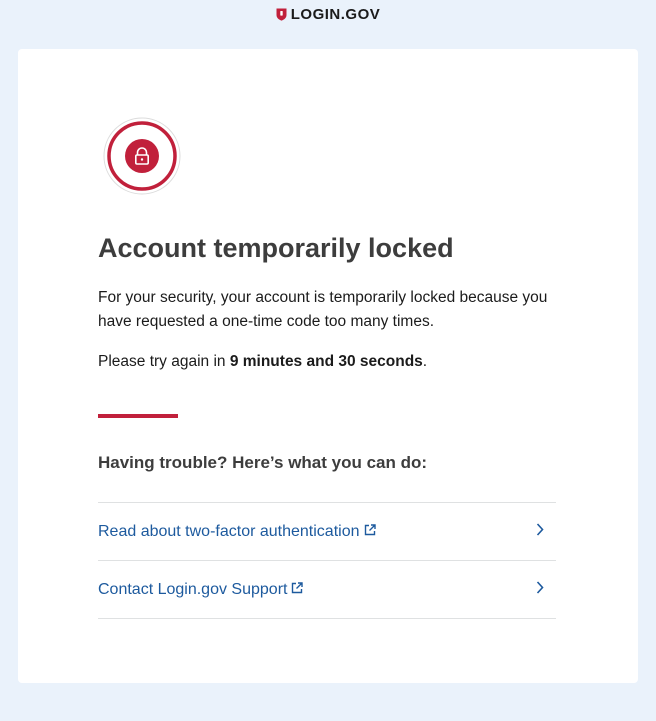  I want to click on link-label-group: Contact Login.gov Support, so click(201, 589).